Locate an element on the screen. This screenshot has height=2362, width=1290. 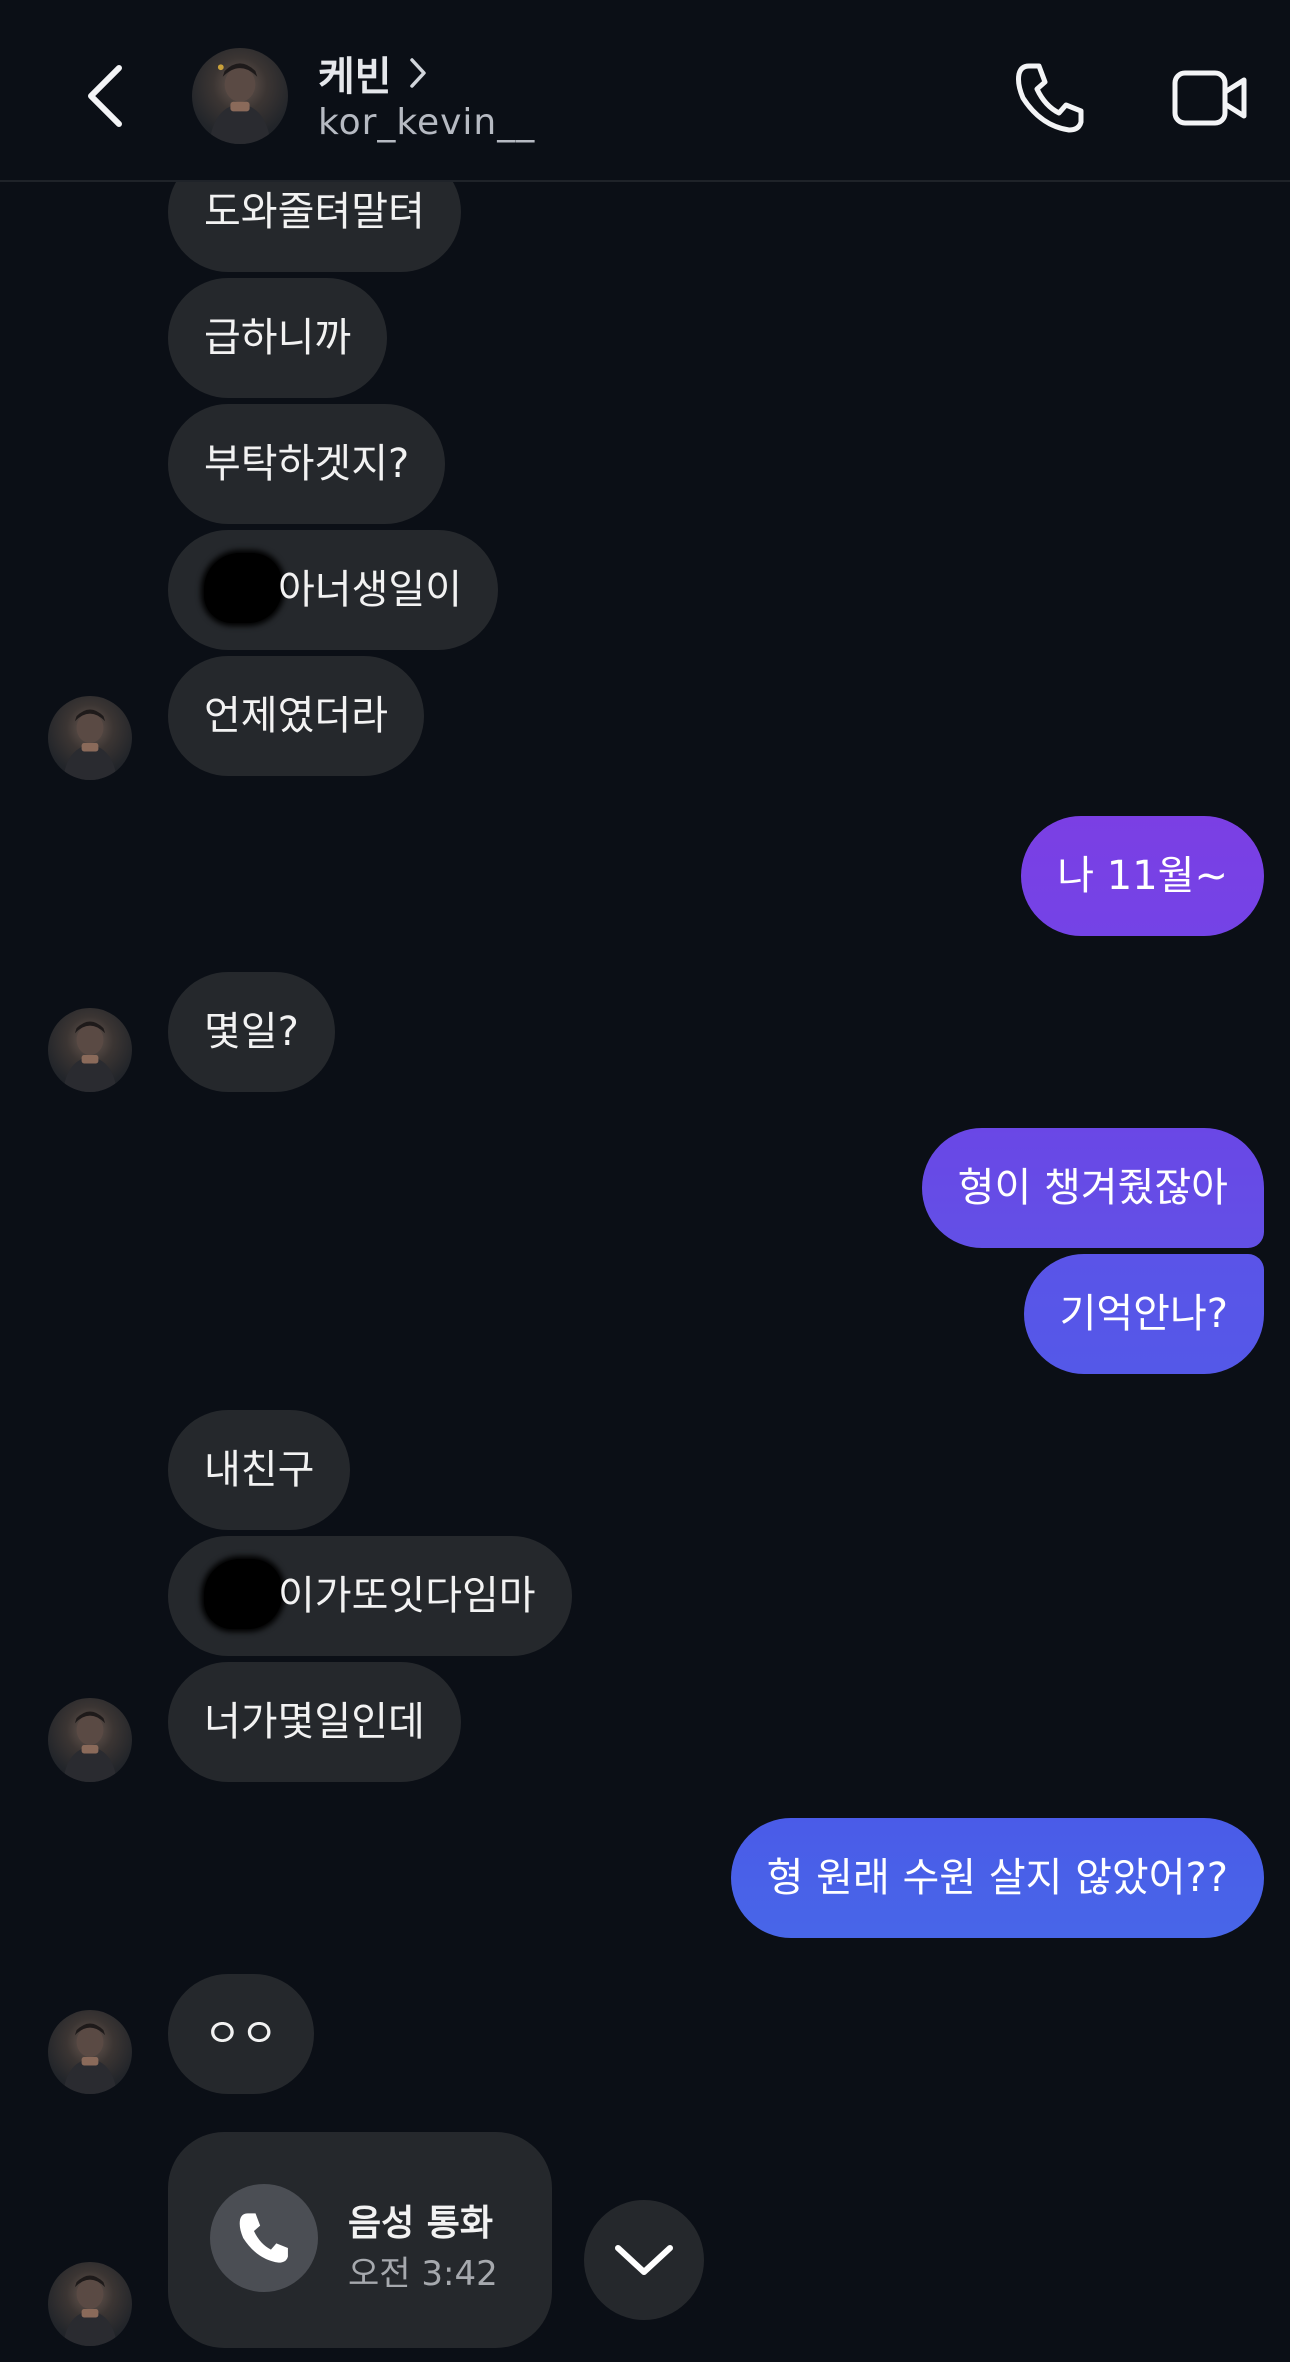
message-bubble-outgoing: 나 11월~ is located at coordinates (1142, 876).